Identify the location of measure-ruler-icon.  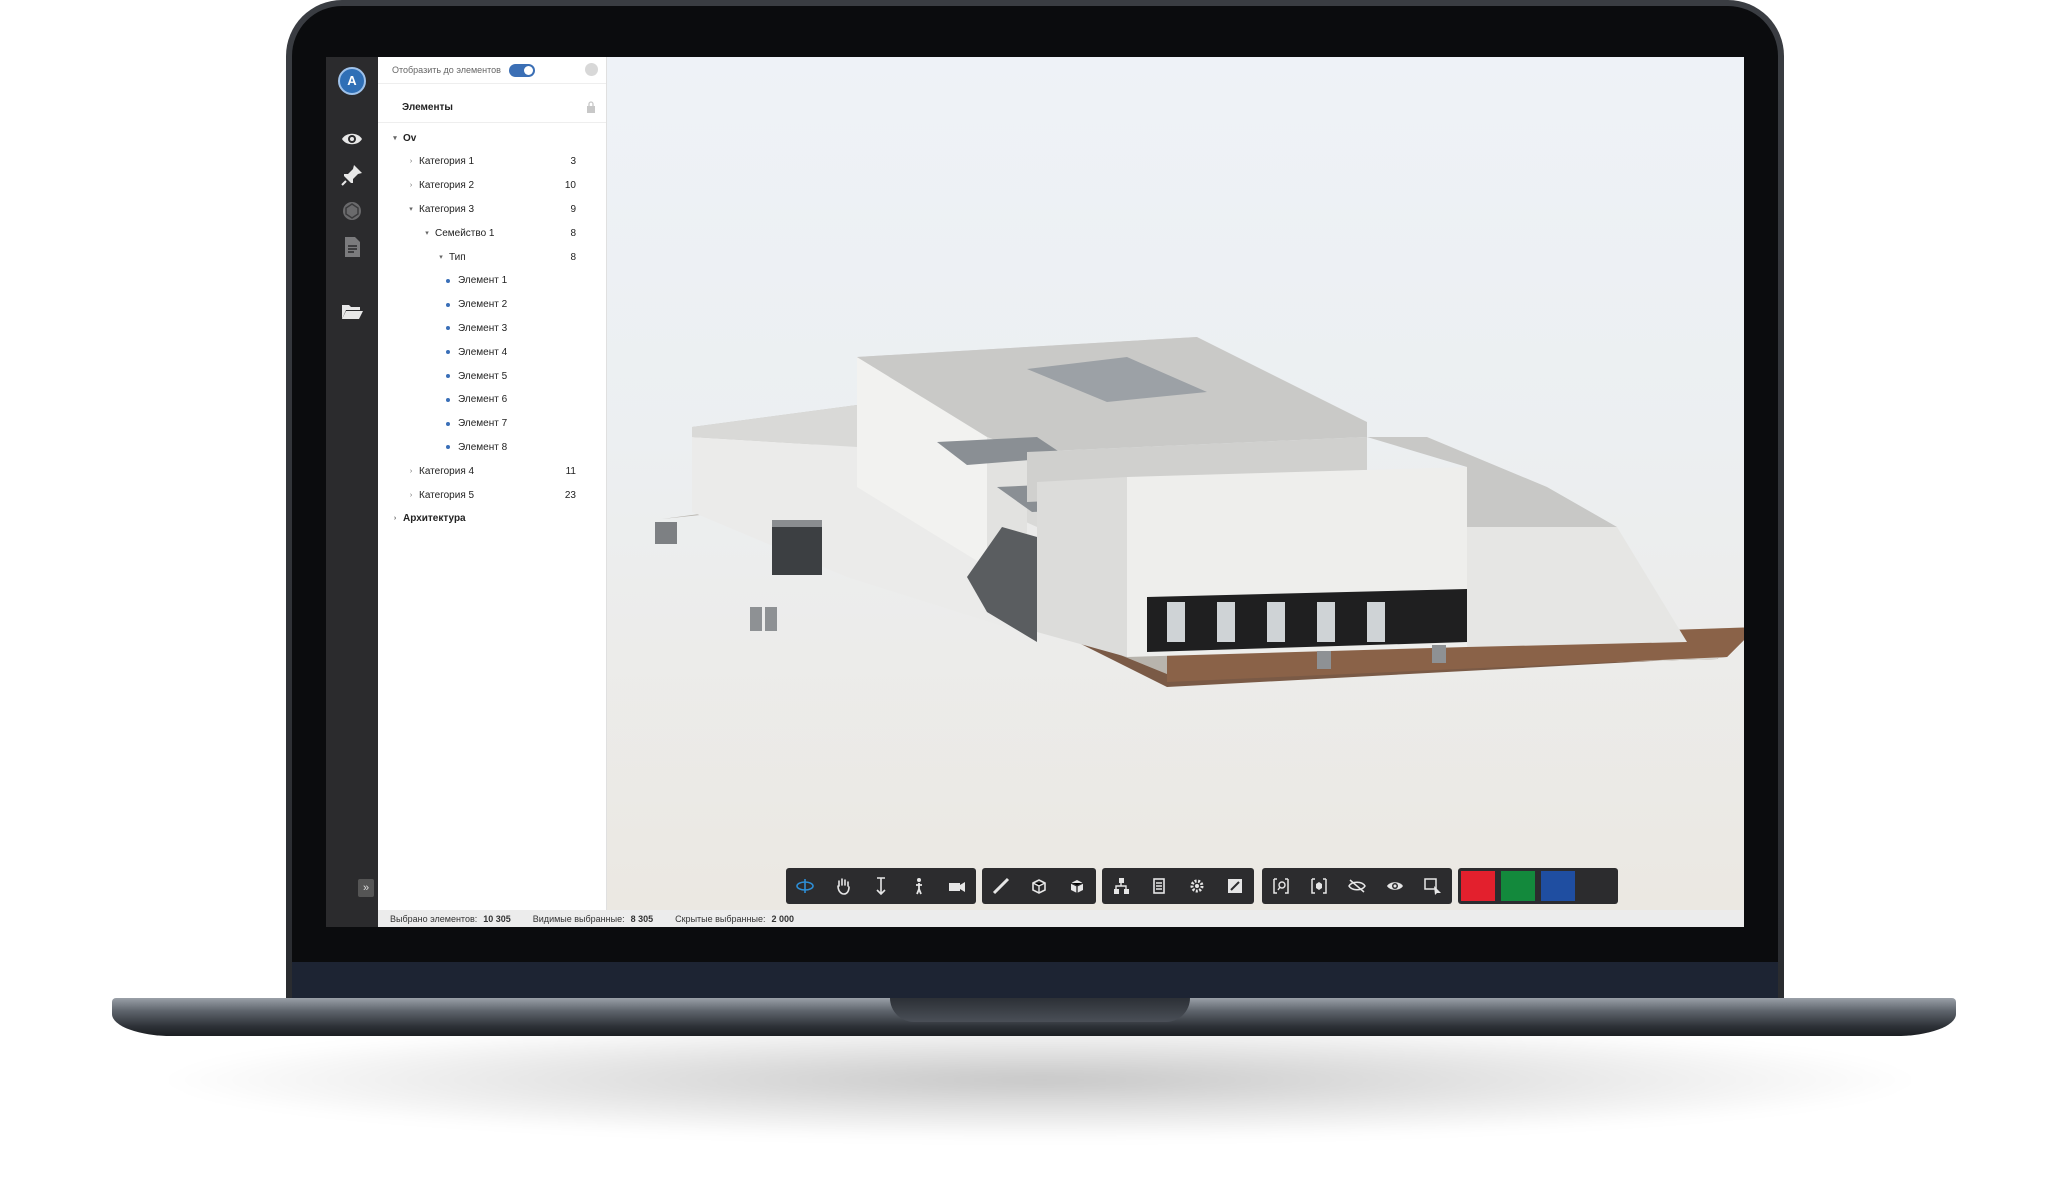
(1001, 886).